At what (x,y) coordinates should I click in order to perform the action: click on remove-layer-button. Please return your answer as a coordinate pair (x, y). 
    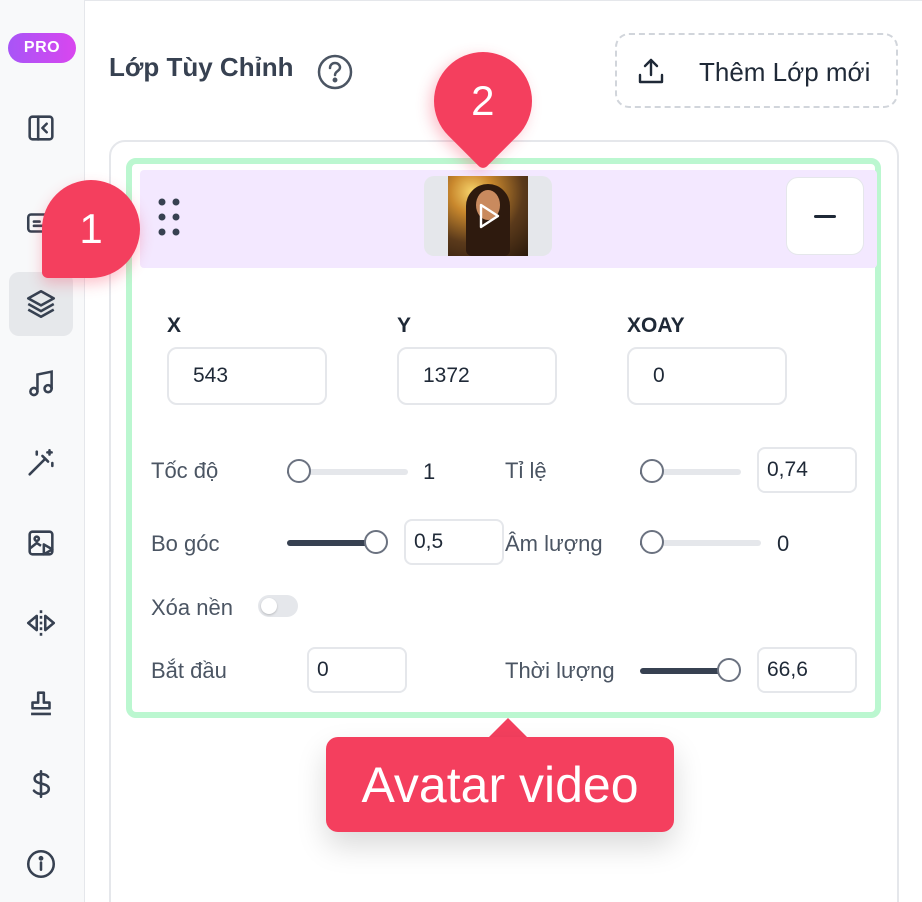
    Looking at the image, I should click on (825, 216).